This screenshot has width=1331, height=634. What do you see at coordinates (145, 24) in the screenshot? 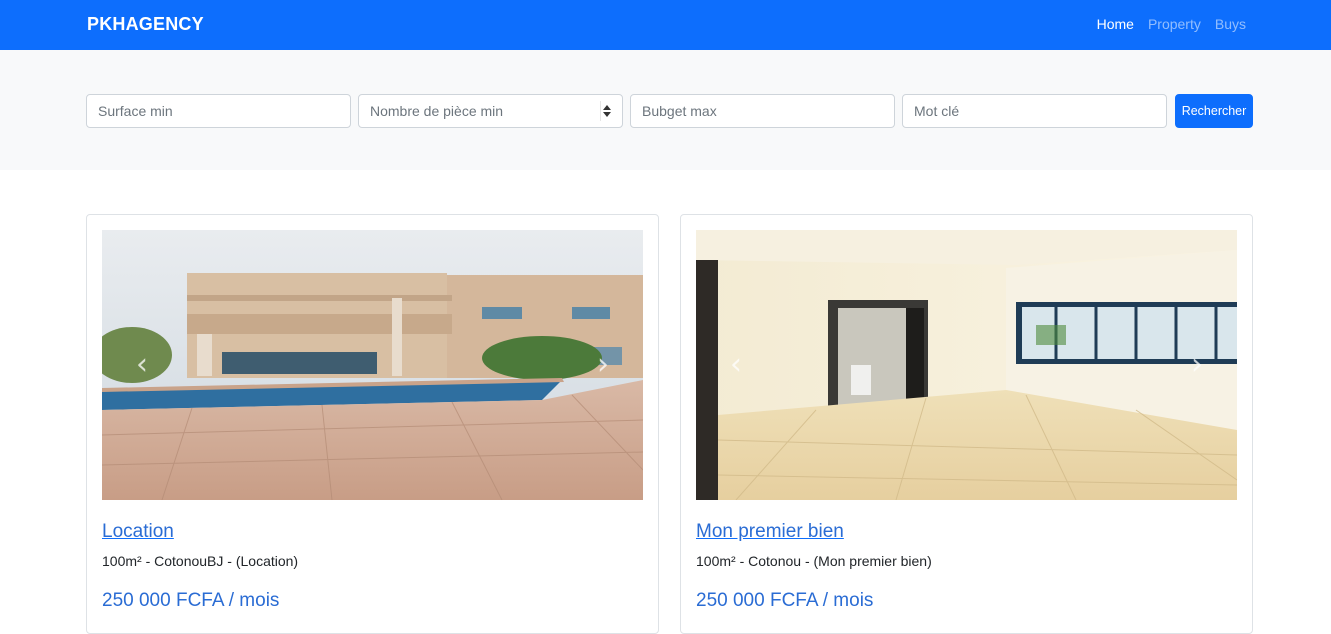
I see `brand-logo: PKHAGENCY` at bounding box center [145, 24].